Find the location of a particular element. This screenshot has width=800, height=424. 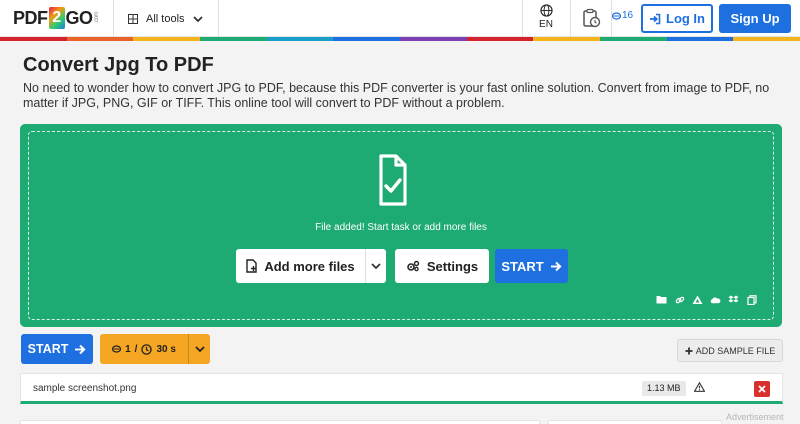

language-selector: EN is located at coordinates (546, 17).